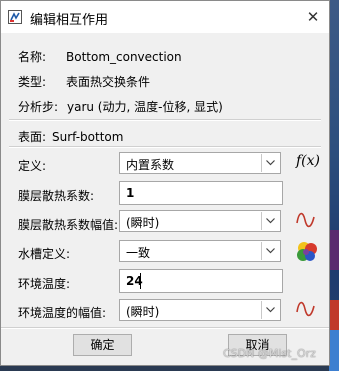 Image resolution: width=339 pixels, height=371 pixels. What do you see at coordinates (307, 251) in the screenshot?
I see `color-spheres-icon` at bounding box center [307, 251].